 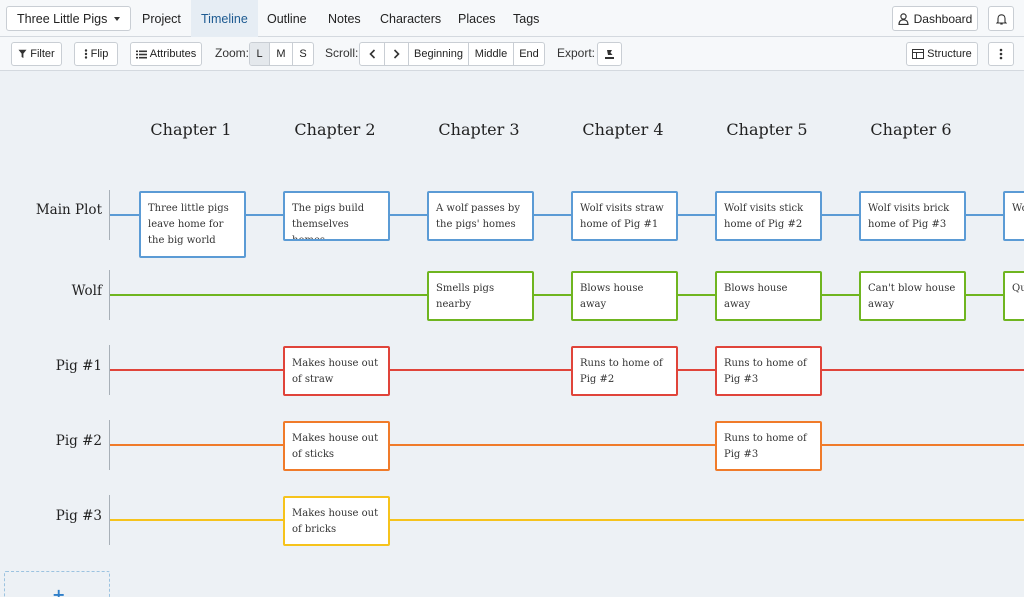 I want to click on attributes-button: Attributes, so click(x=166, y=54).